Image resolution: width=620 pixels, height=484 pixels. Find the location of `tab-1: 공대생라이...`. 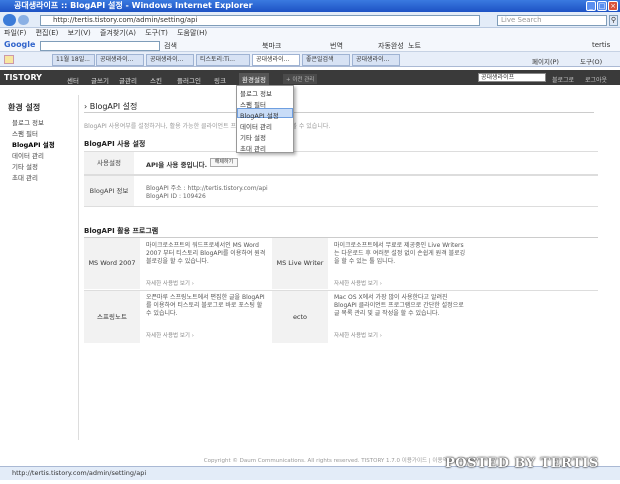

tab-1: 공대생라이... is located at coordinates (120, 60).